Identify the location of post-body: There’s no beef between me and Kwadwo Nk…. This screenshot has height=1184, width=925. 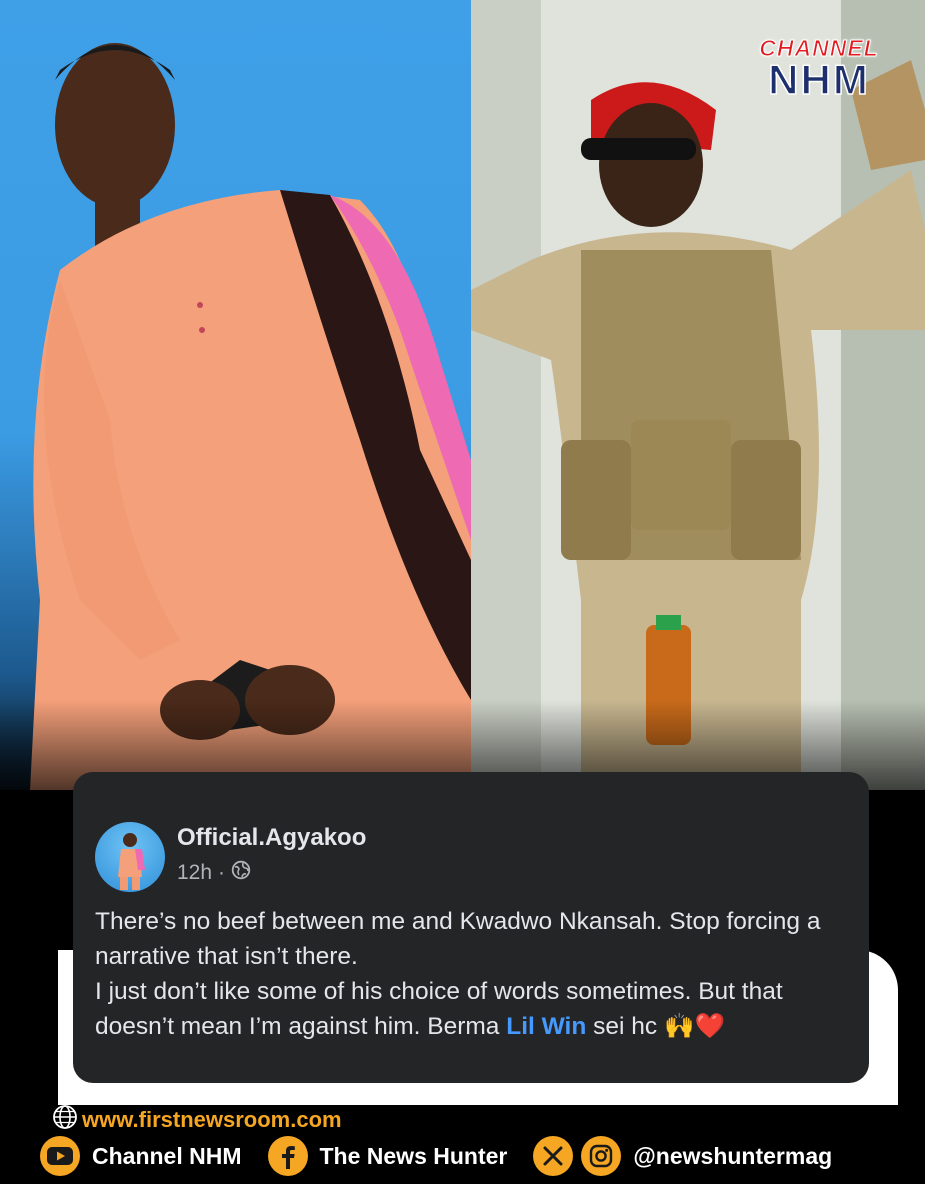
(480, 974).